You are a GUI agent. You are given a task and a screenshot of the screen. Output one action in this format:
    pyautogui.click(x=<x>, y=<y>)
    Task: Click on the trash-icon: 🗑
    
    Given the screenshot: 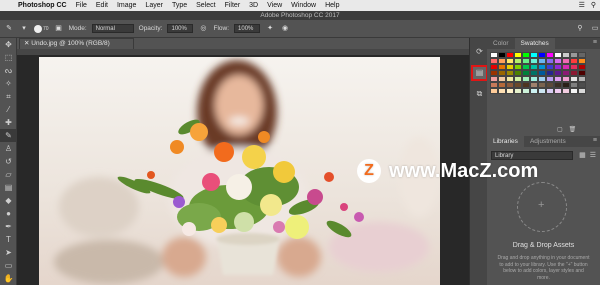 What is the action you would take?
    pyautogui.click(x=573, y=129)
    